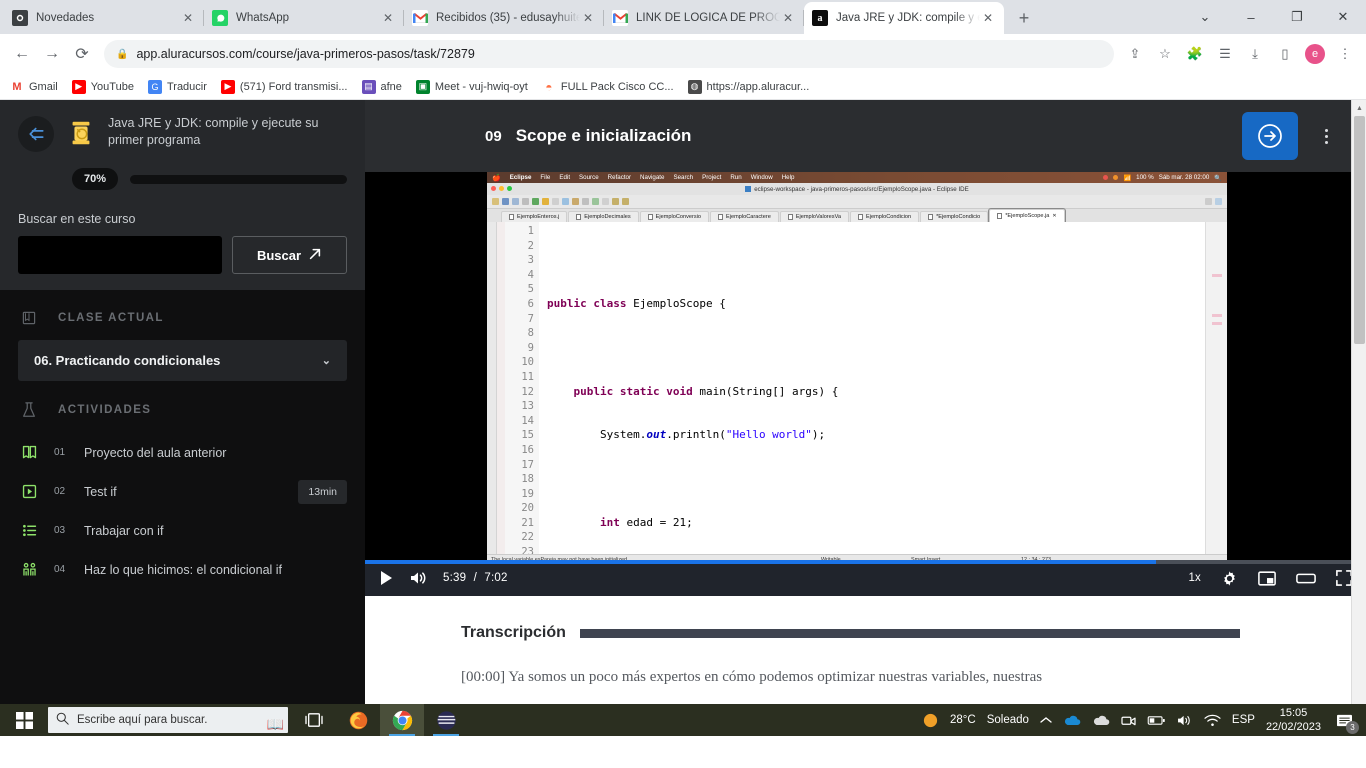 This screenshot has height=768, width=1366. What do you see at coordinates (885, 216) in the screenshot?
I see `editor-tab-5: EjemploCondicion` at bounding box center [885, 216].